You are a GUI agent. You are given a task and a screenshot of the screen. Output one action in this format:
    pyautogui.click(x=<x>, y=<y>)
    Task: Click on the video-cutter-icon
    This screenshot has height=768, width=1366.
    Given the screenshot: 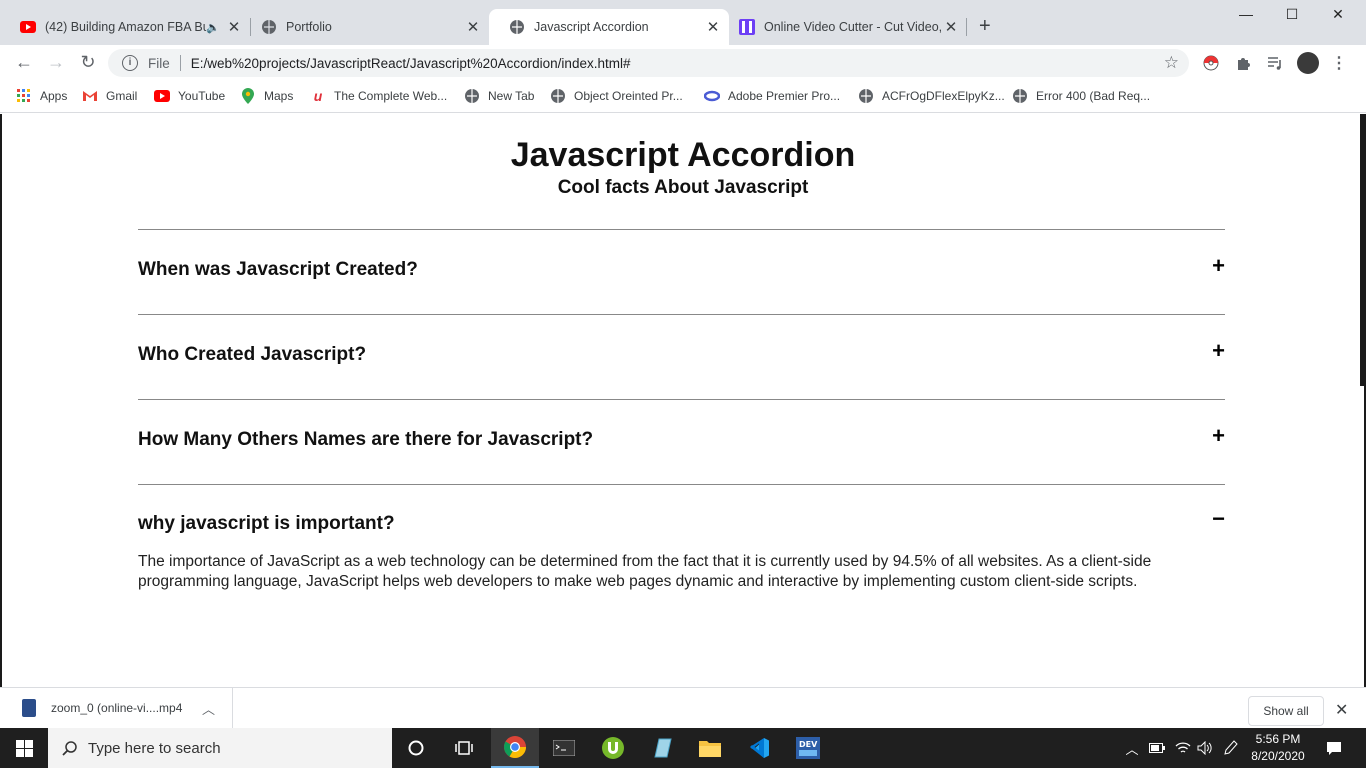 What is the action you would take?
    pyautogui.click(x=747, y=27)
    